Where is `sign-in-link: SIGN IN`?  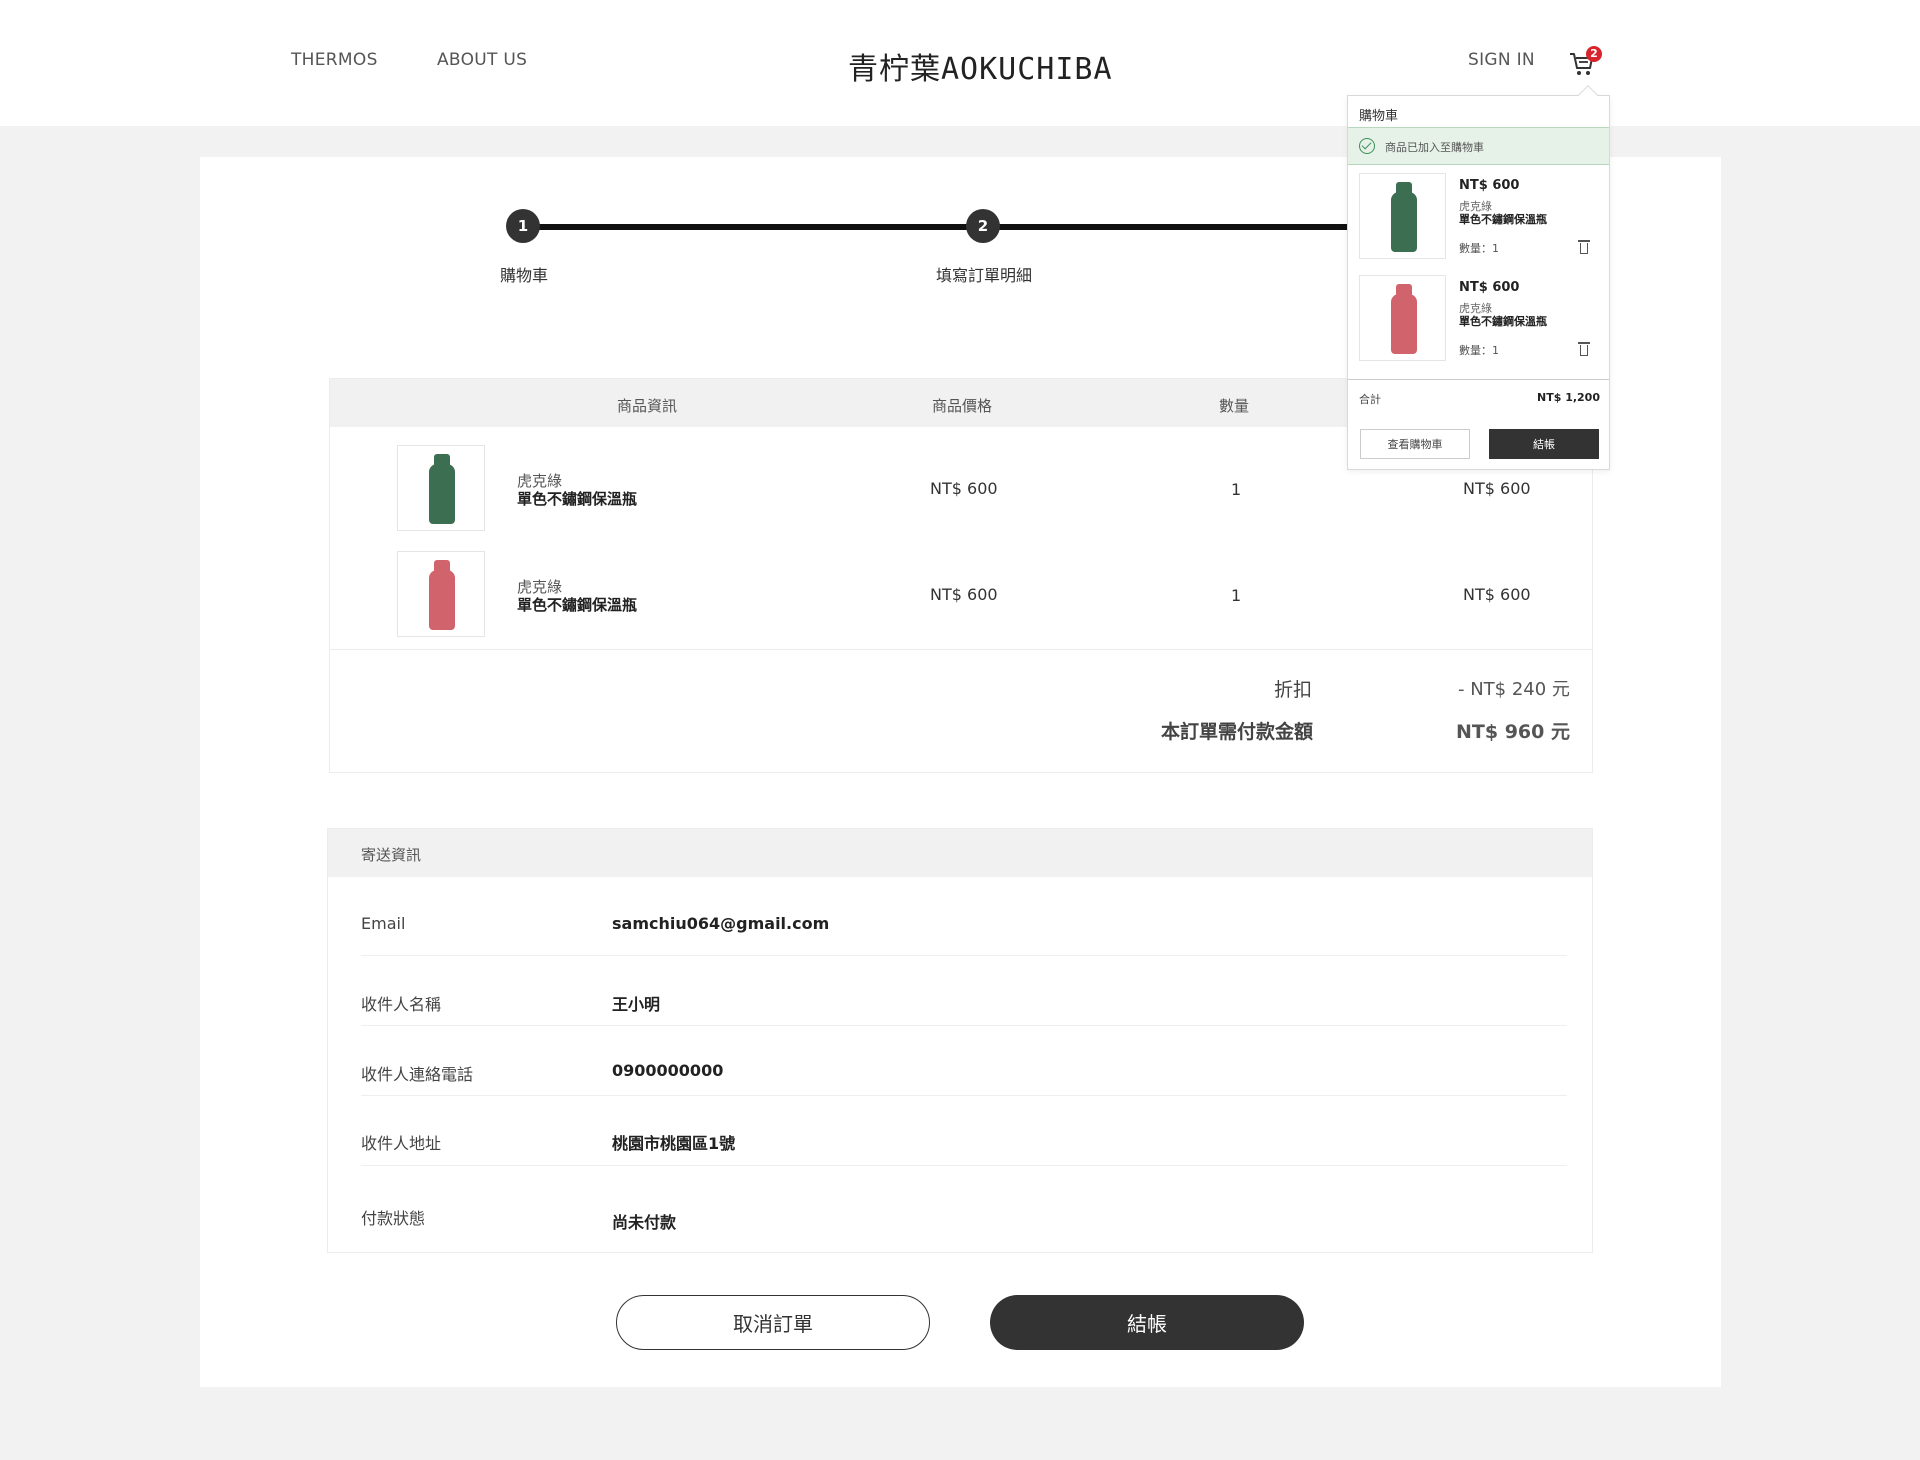
sign-in-link: SIGN IN is located at coordinates (1501, 60).